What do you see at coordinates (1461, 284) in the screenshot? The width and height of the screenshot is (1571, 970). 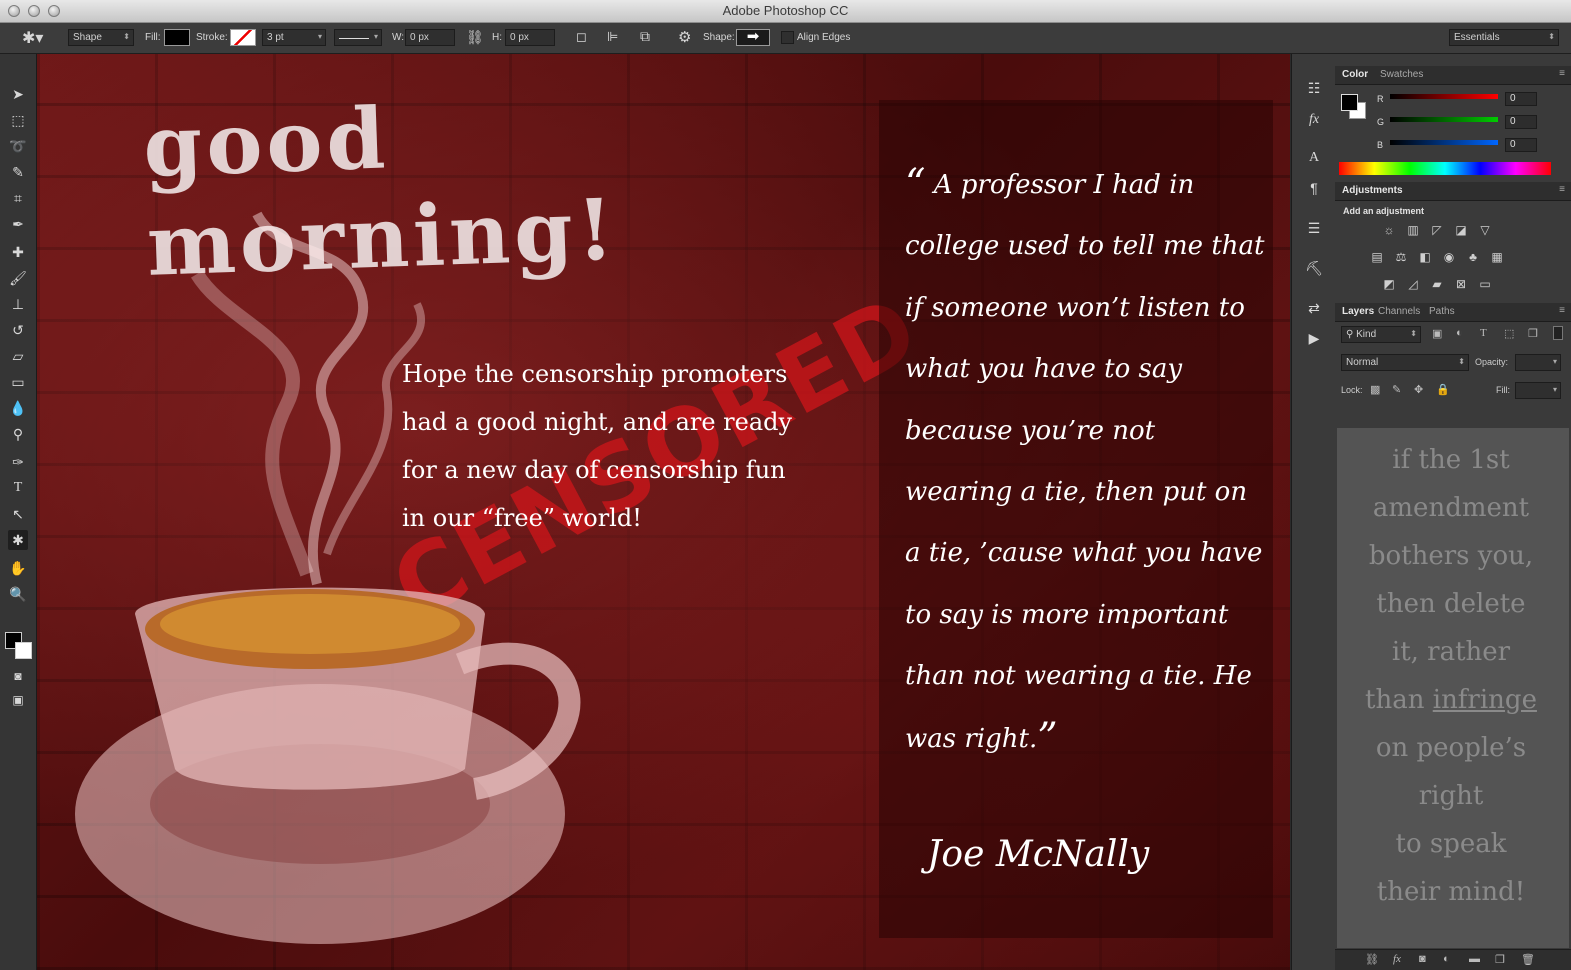 I see `selective-color-icon: ⊠` at bounding box center [1461, 284].